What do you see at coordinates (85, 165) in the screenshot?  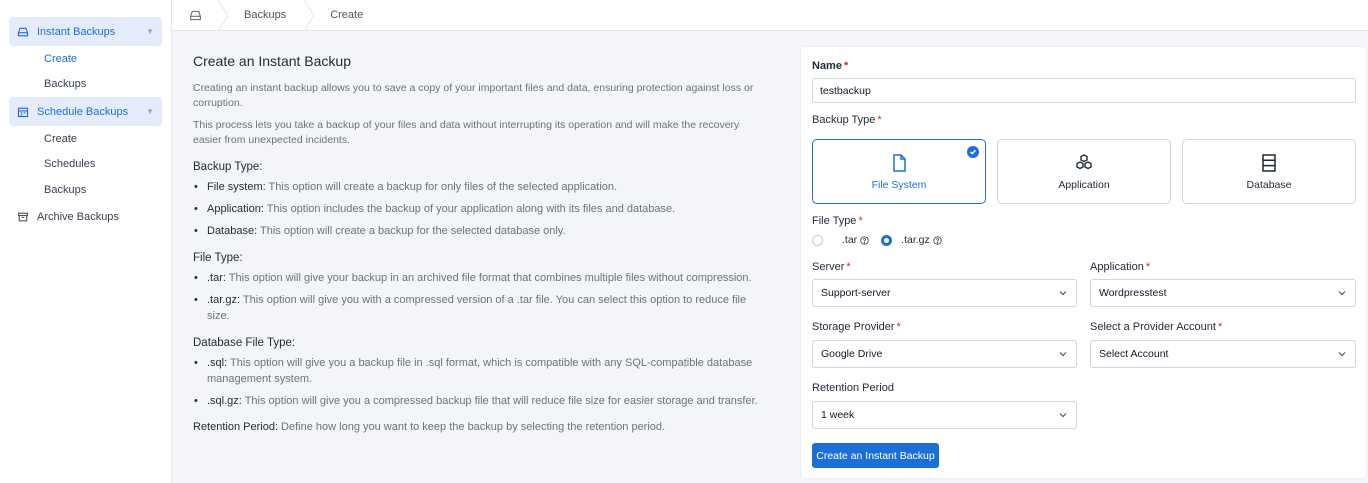 I see `sidebar-item-schedules: Schedules` at bounding box center [85, 165].